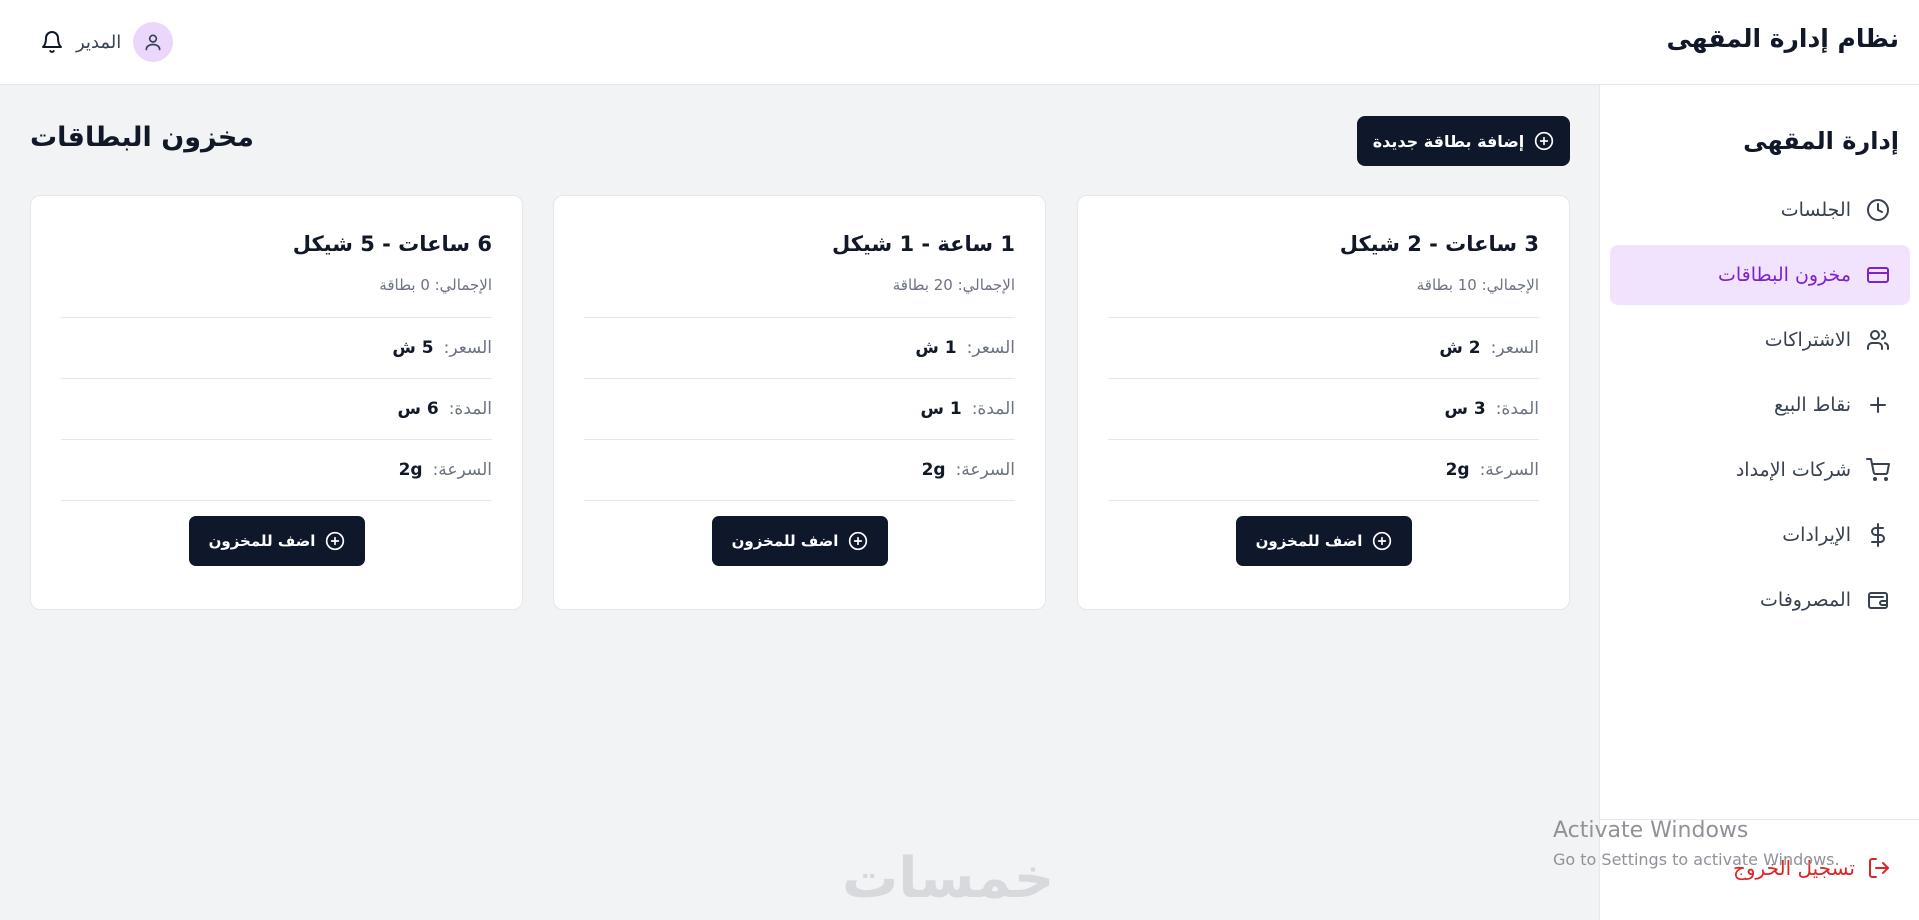 The width and height of the screenshot is (1919, 920). I want to click on add-new-card-button: إضافة بطاقة جديدة, so click(1463, 141).